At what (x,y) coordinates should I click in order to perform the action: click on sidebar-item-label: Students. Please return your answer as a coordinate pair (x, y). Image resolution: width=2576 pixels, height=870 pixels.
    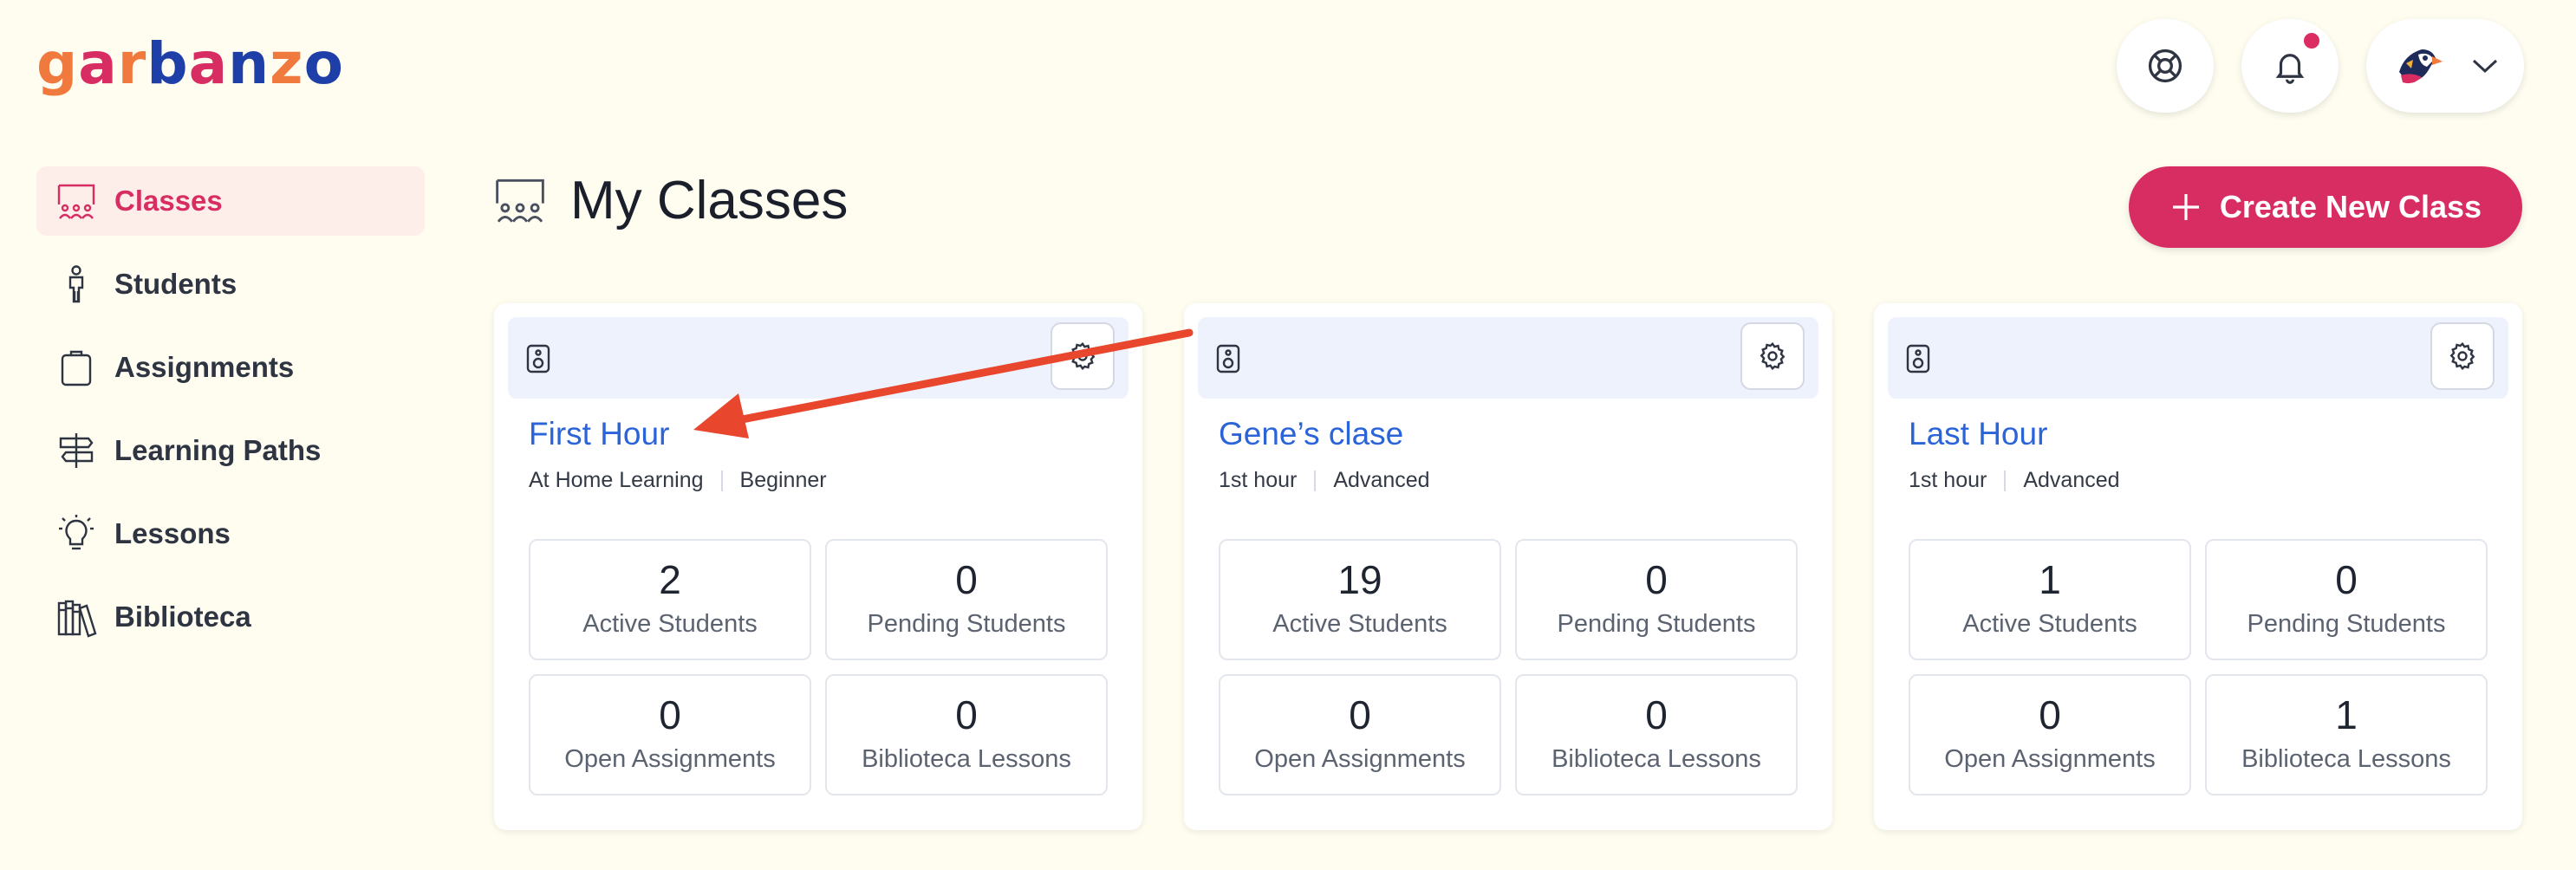
    Looking at the image, I should click on (175, 284).